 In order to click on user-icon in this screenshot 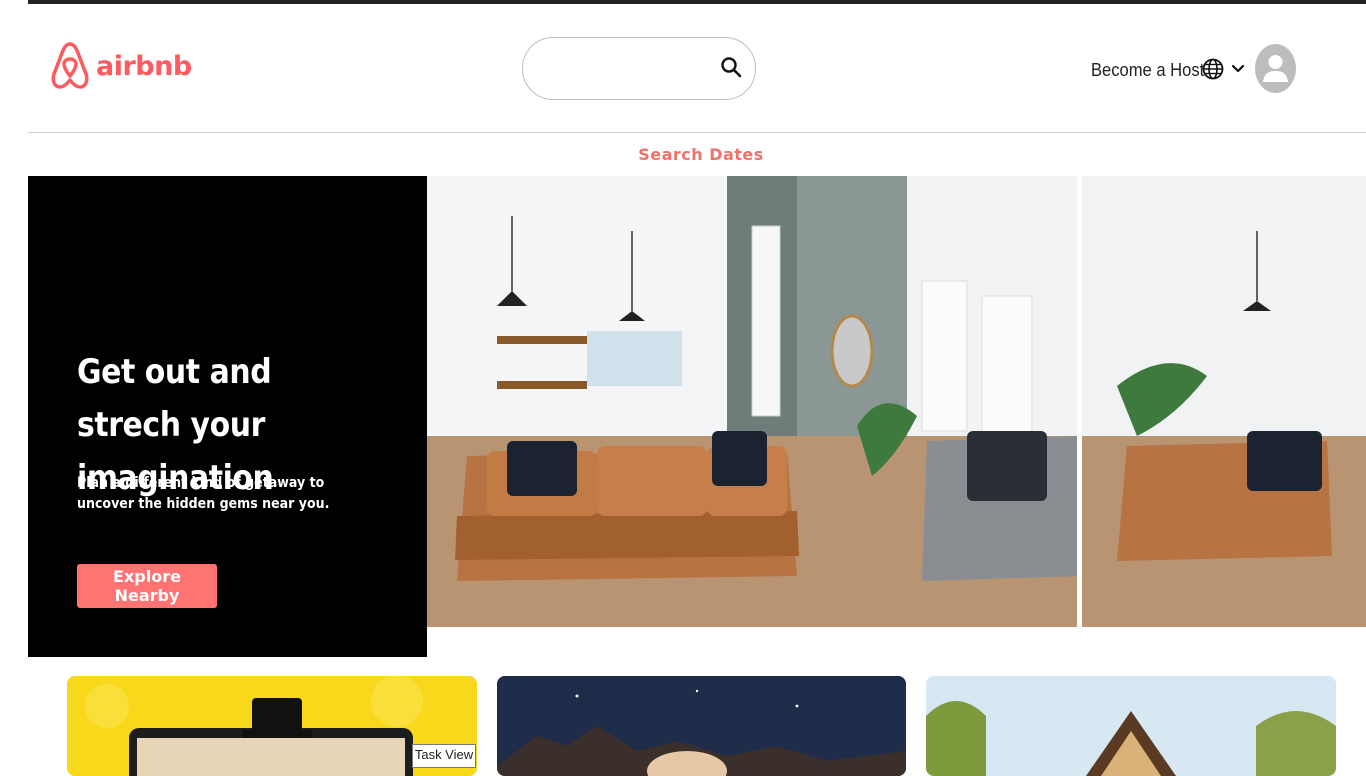, I will do `click(1275, 68)`.